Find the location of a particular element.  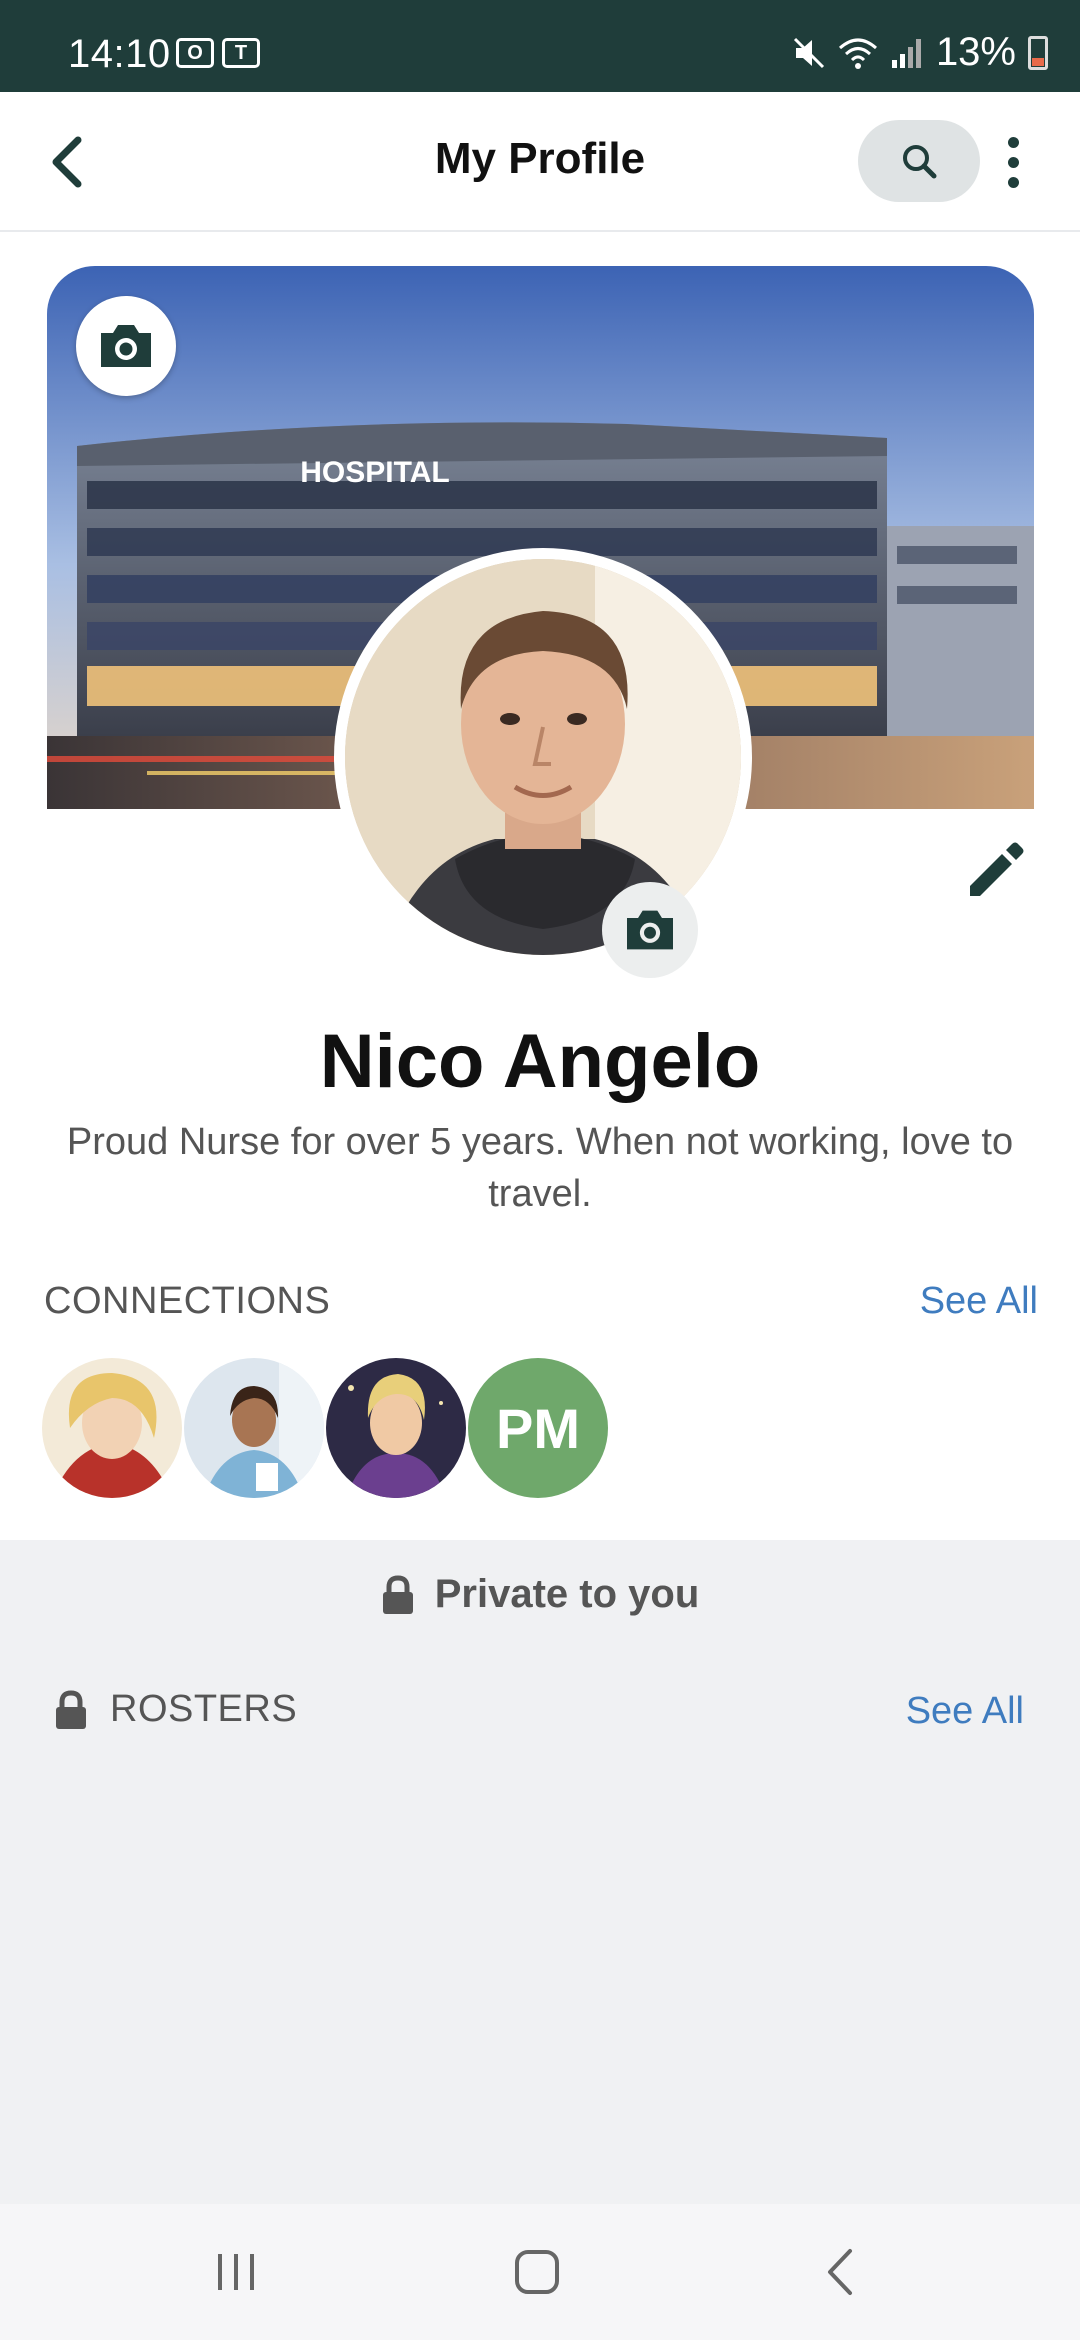

teams-icon: T is located at coordinates (241, 53).